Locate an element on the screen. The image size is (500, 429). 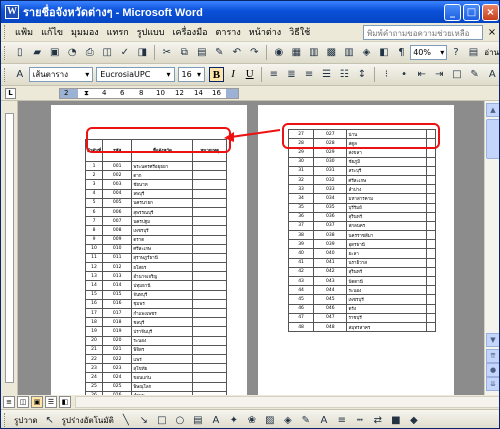
menu-insert: แทรก is located at coordinates (118, 32).